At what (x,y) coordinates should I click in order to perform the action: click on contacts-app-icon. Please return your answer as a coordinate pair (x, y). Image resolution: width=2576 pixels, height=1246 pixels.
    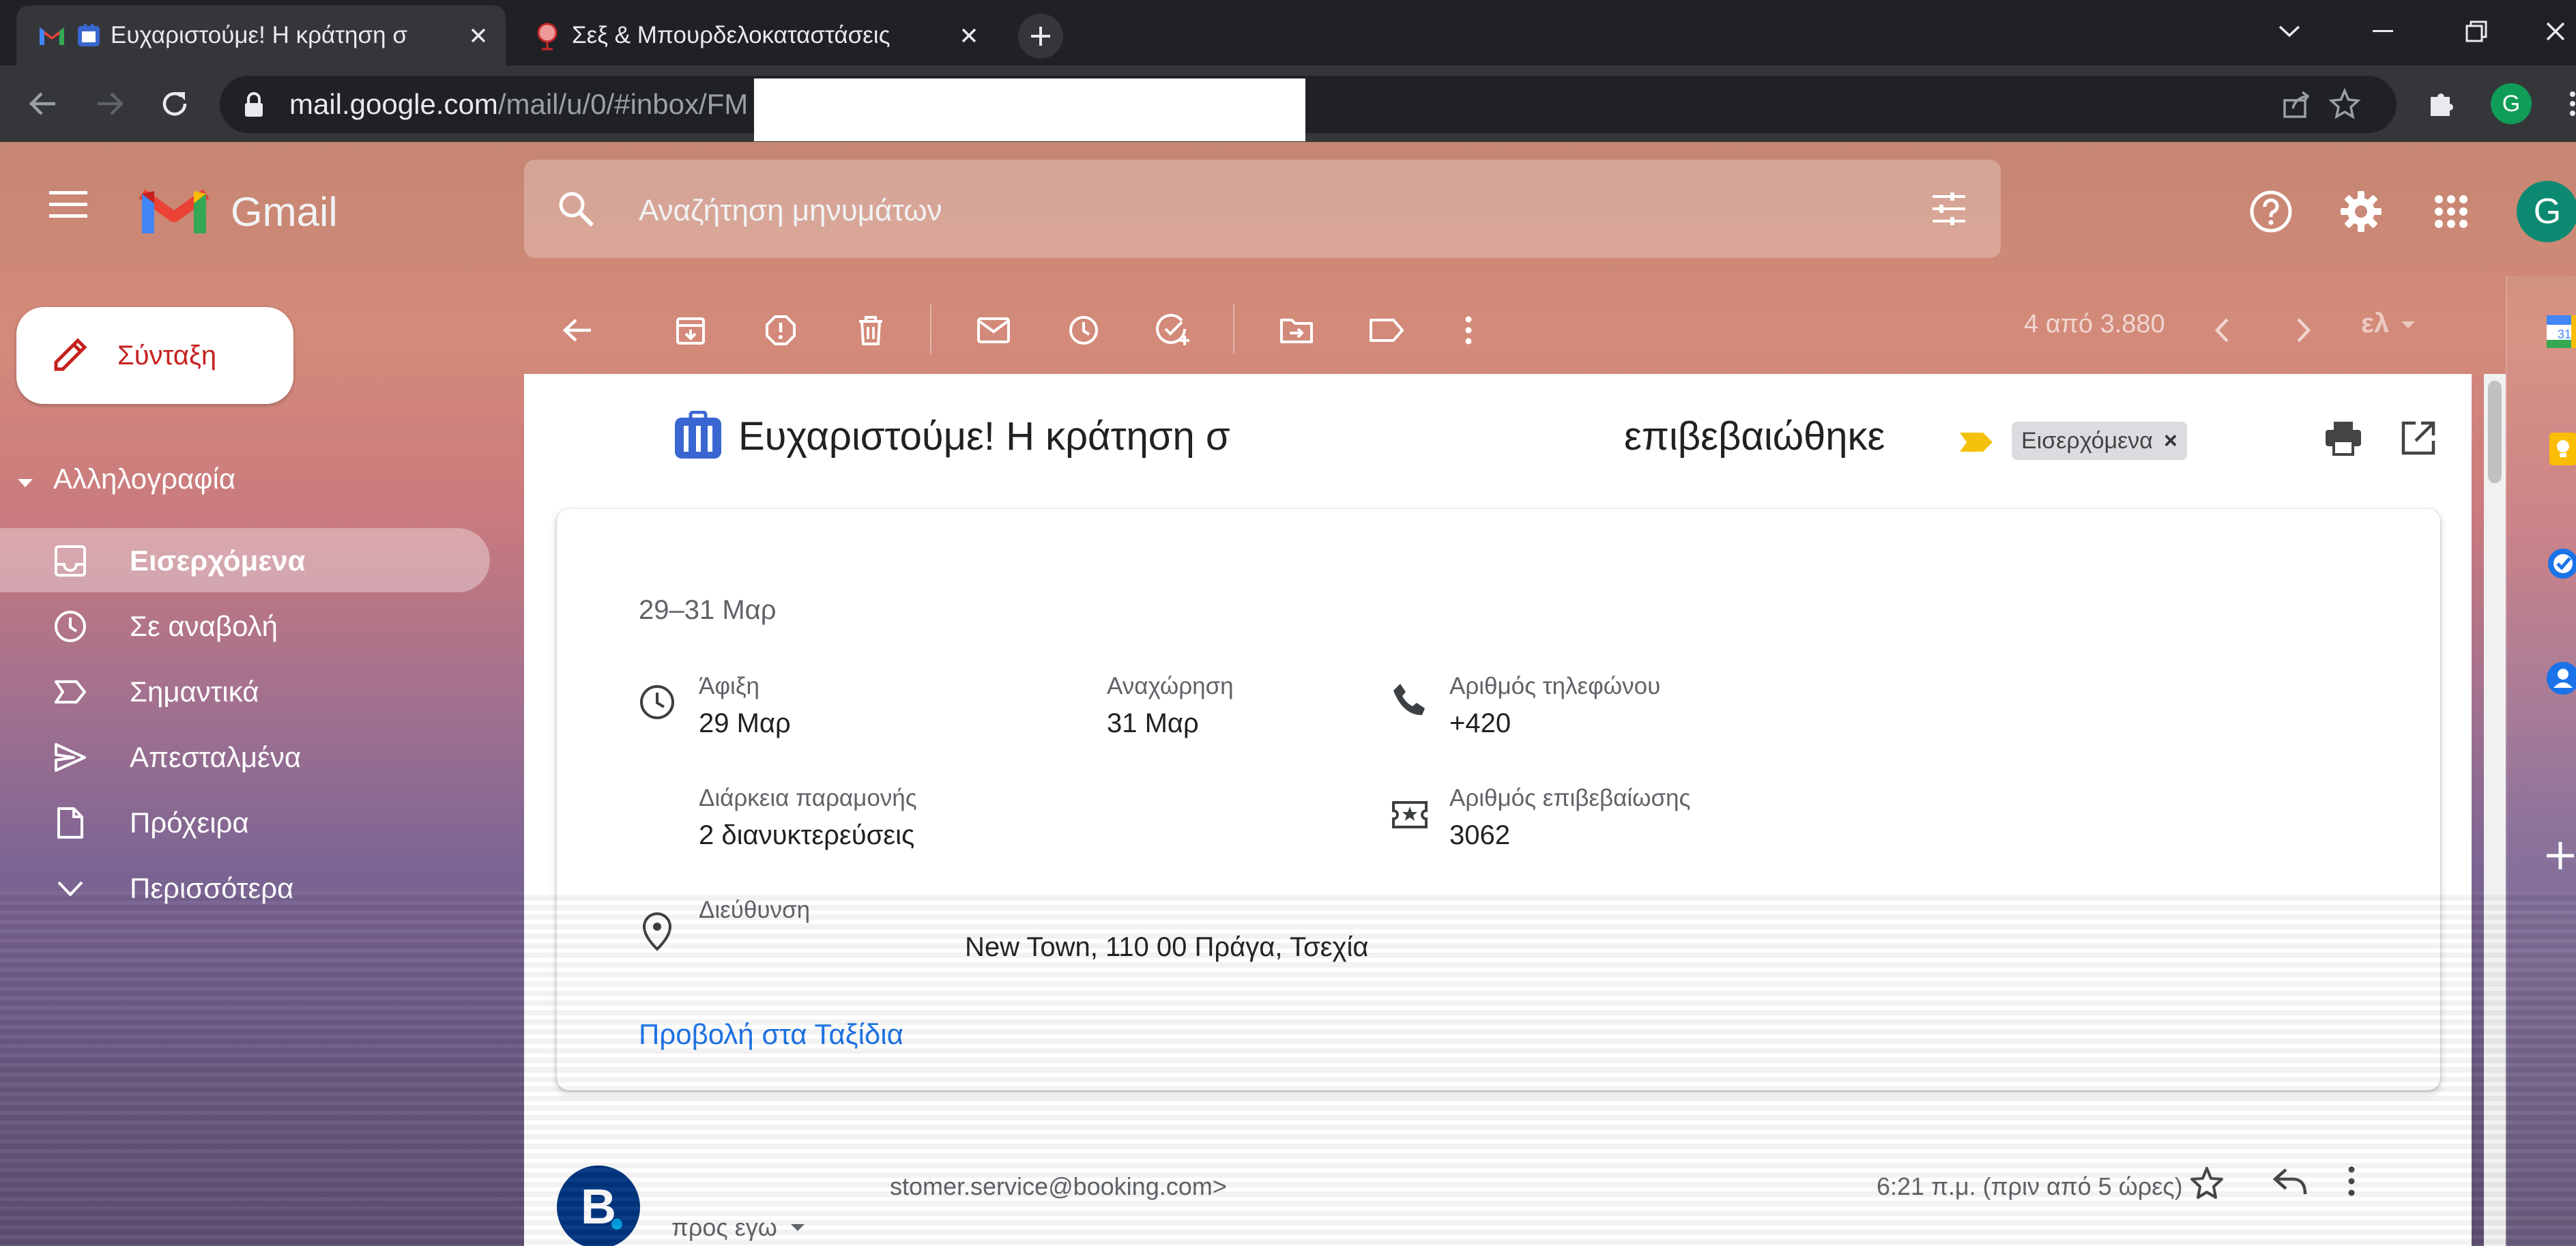
    Looking at the image, I should click on (2560, 680).